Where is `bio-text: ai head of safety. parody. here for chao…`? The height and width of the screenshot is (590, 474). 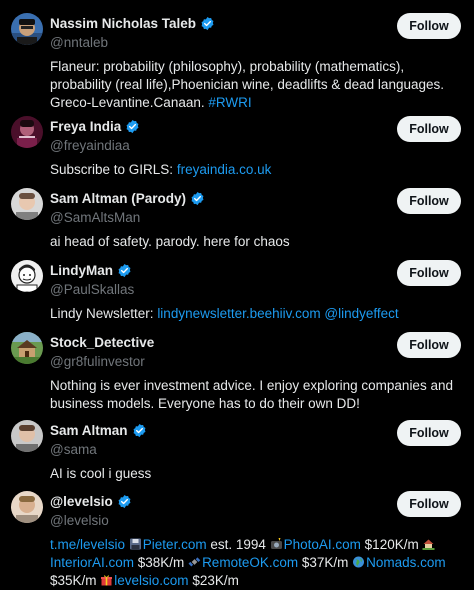
bio-text: ai head of safety. parody. here for chao… is located at coordinates (170, 241).